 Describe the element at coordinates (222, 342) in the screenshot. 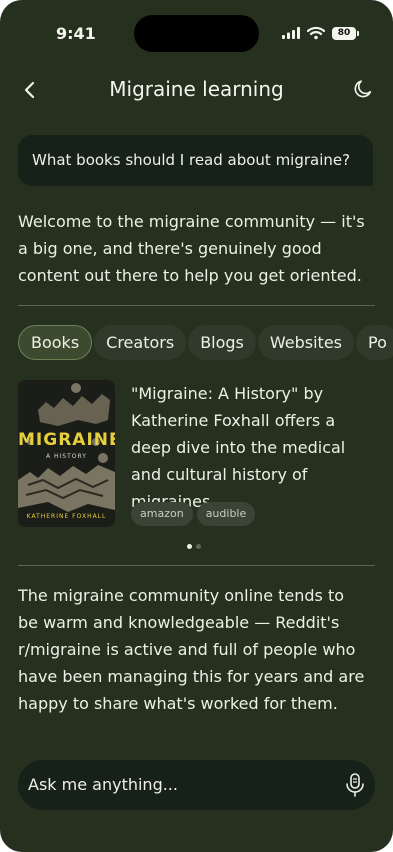

I see `tab-blogs: Blogs` at that location.